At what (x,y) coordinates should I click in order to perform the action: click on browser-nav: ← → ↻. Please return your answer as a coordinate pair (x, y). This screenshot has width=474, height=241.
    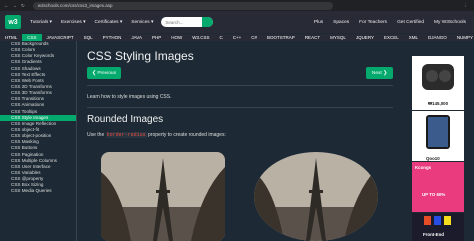
    Looking at the image, I should click on (12, 6).